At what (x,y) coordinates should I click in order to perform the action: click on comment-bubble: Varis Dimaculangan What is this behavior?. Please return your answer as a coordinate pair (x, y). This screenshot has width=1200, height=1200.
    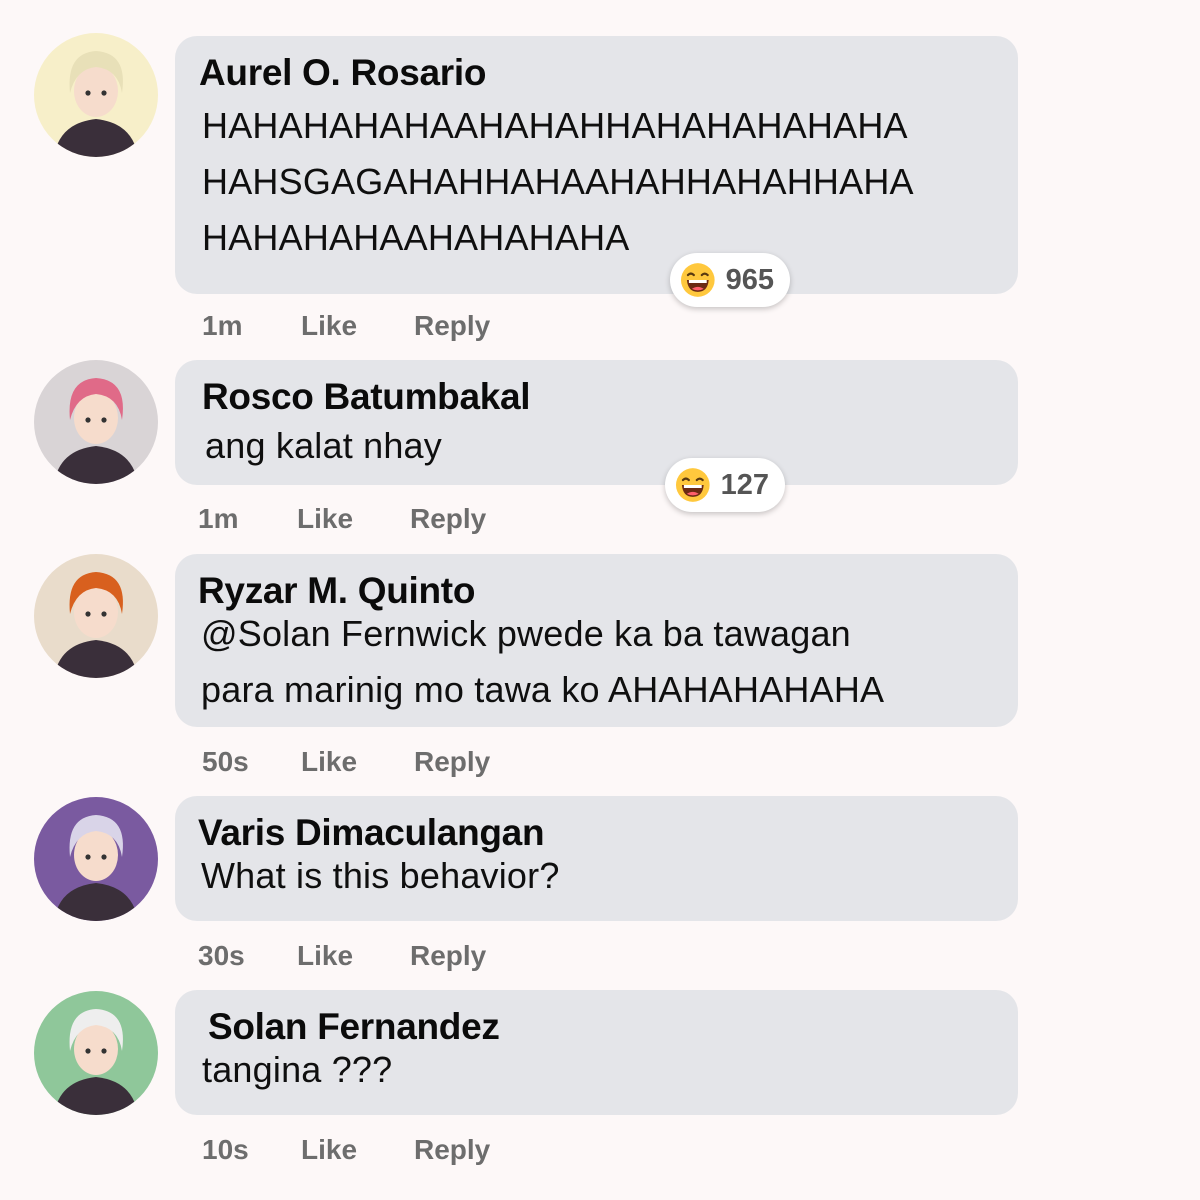
    Looking at the image, I should click on (596, 858).